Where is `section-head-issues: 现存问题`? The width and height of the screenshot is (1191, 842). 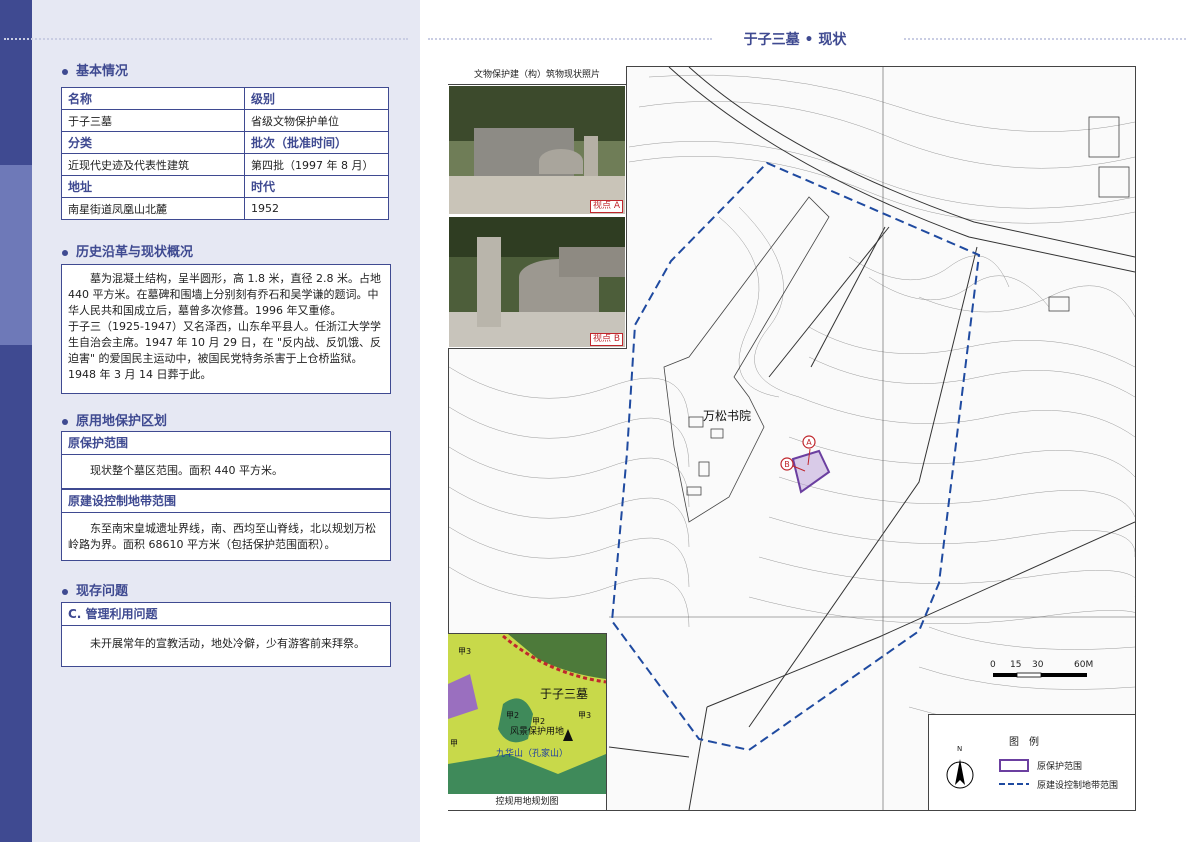
section-head-issues: 现存问题 is located at coordinates (95, 589).